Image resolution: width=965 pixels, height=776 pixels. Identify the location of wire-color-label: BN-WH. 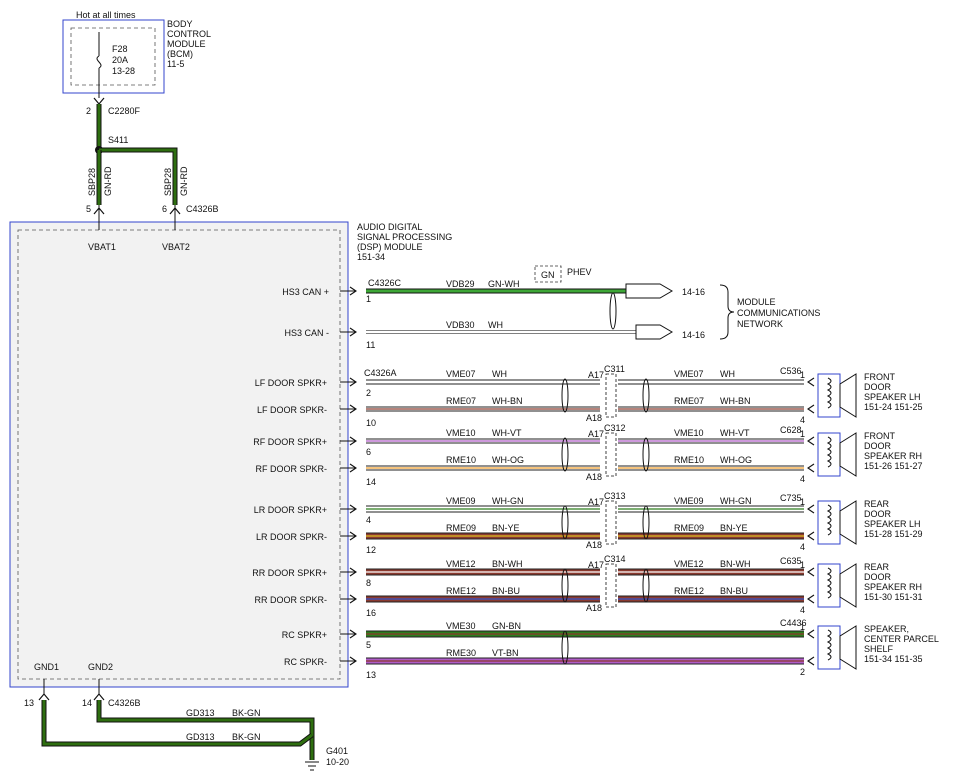
(507, 564).